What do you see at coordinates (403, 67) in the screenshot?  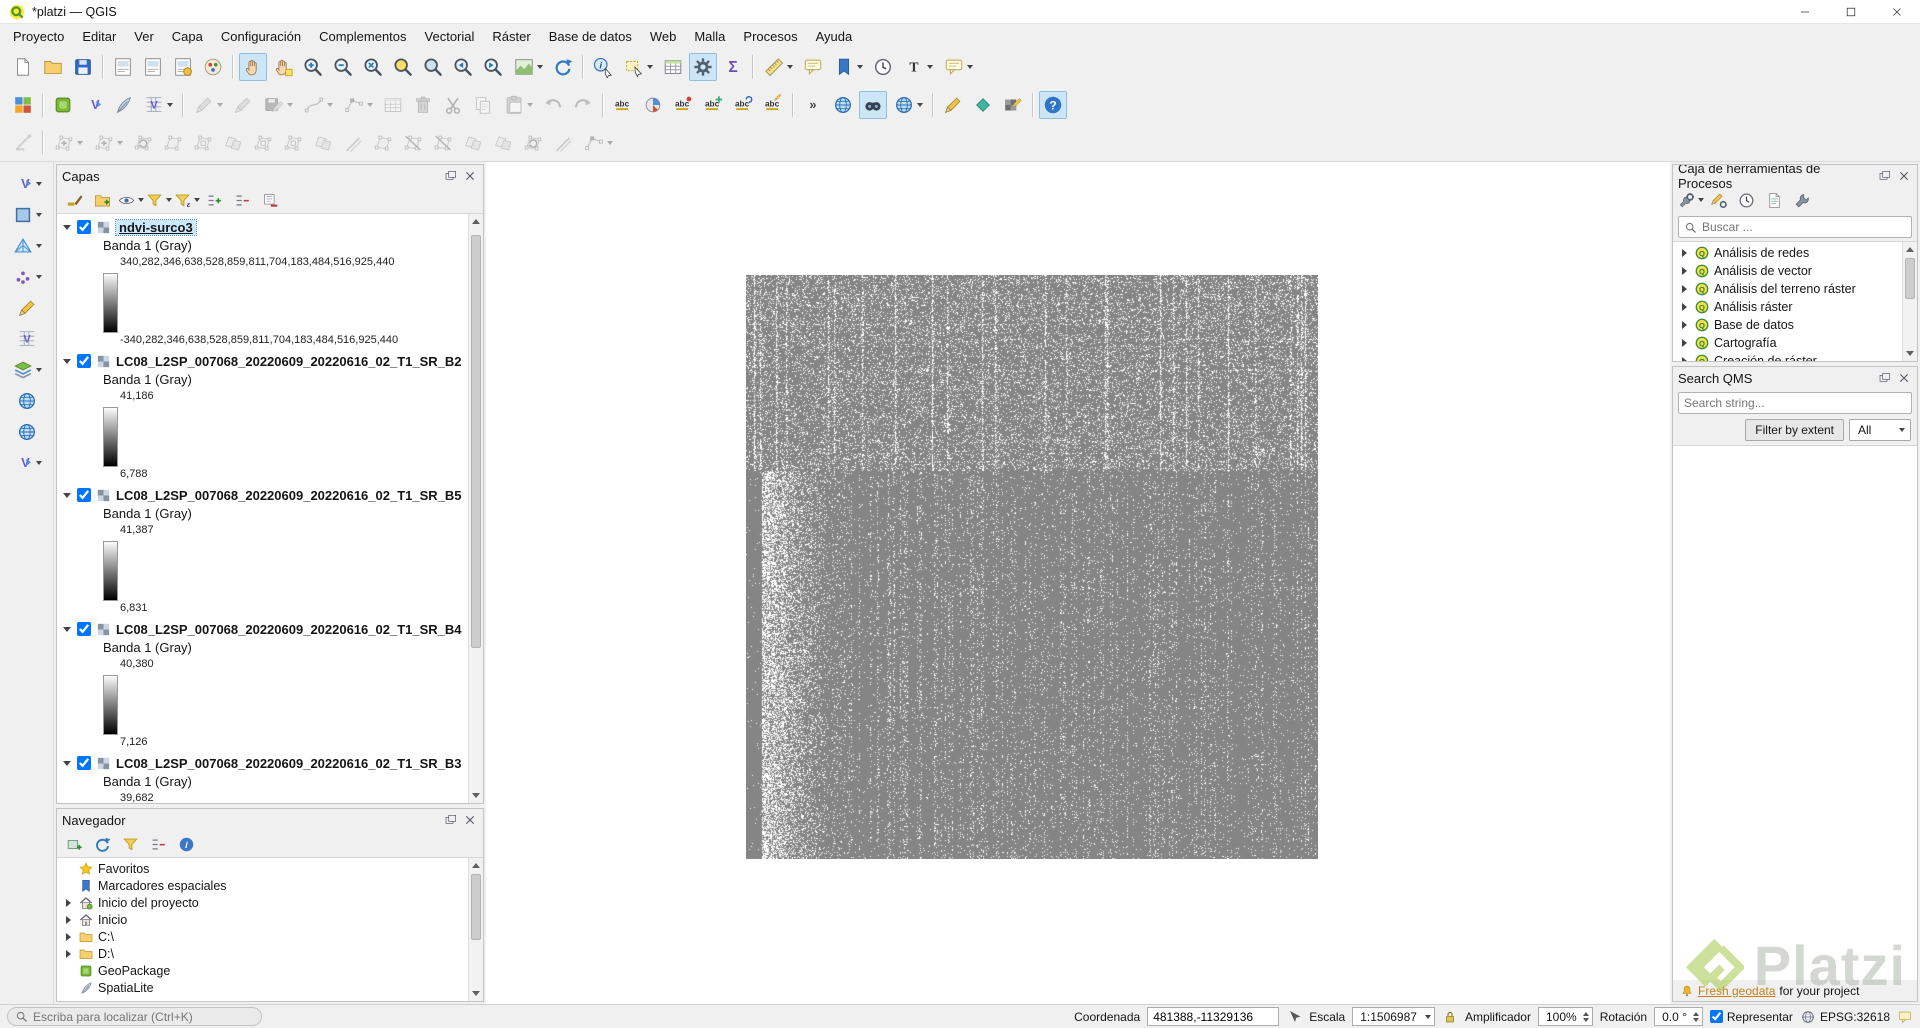 I see `zoom-to-selection-button` at bounding box center [403, 67].